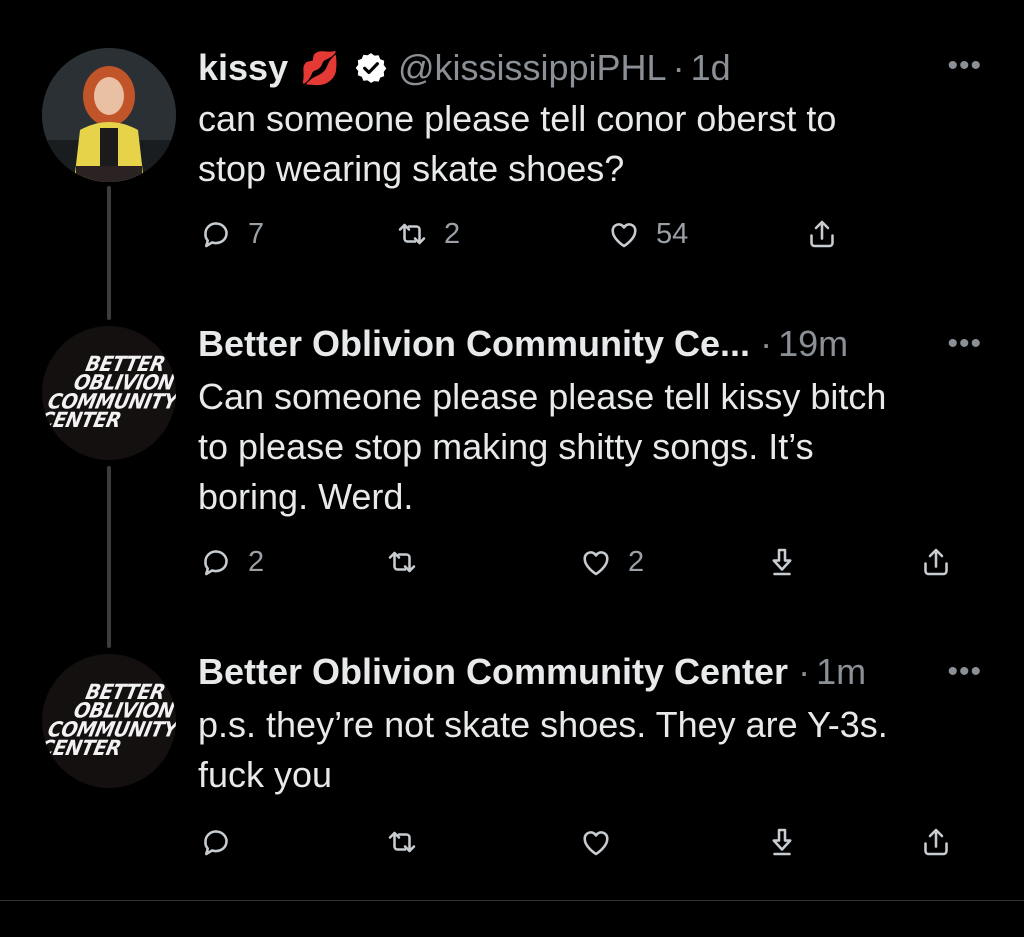  I want to click on like-count: 2, so click(636, 561).